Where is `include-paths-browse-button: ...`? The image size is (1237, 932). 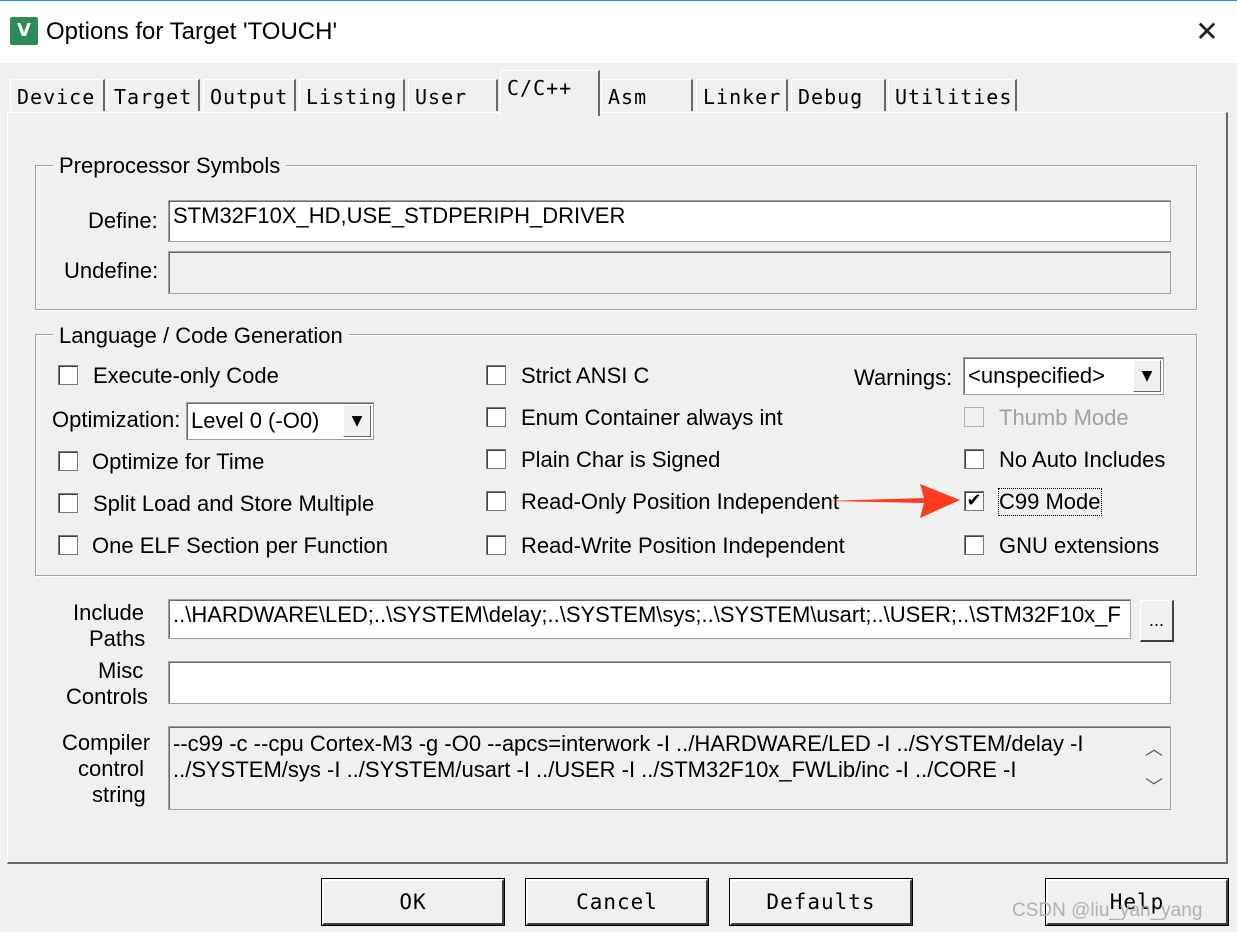
include-paths-browse-button: ... is located at coordinates (1157, 621).